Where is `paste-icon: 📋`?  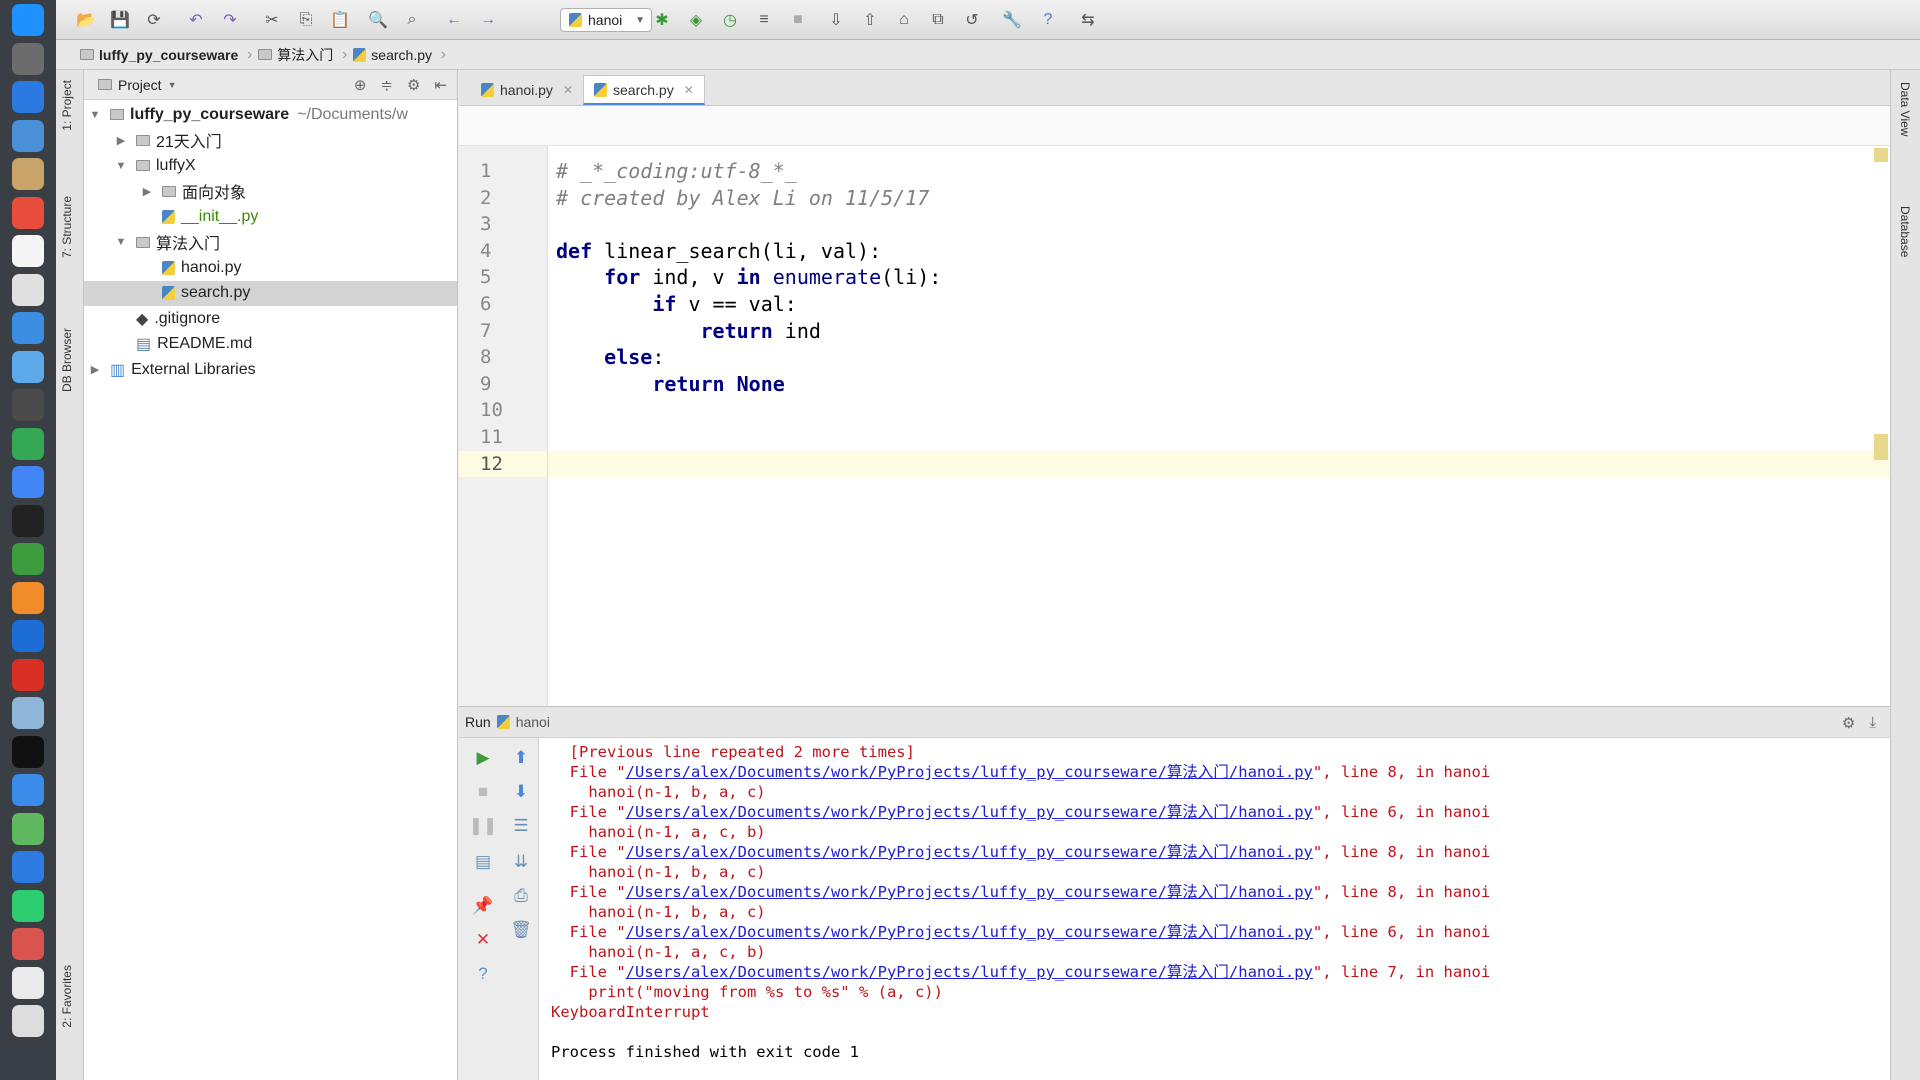
paste-icon: 📋 is located at coordinates (340, 20).